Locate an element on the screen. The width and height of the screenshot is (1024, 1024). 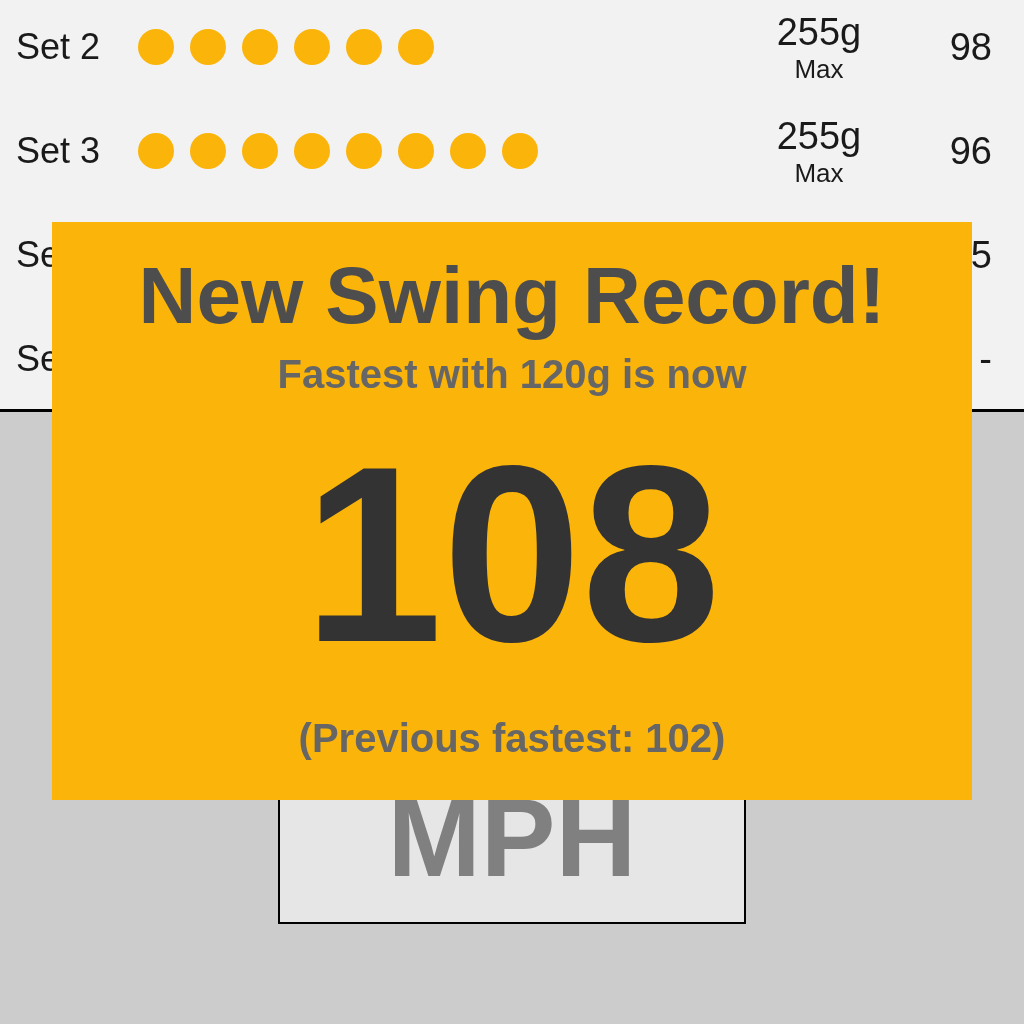
speed-value: 5 is located at coordinates (981, 255).